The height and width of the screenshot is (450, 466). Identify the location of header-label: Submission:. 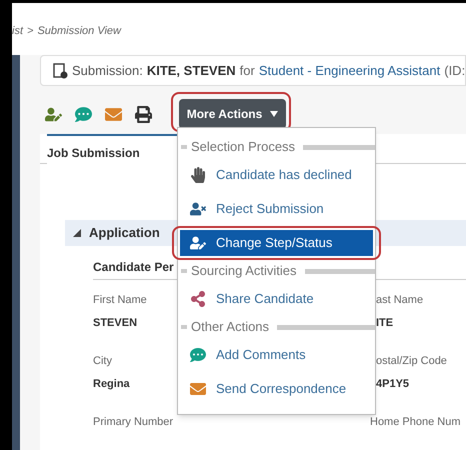
(107, 71).